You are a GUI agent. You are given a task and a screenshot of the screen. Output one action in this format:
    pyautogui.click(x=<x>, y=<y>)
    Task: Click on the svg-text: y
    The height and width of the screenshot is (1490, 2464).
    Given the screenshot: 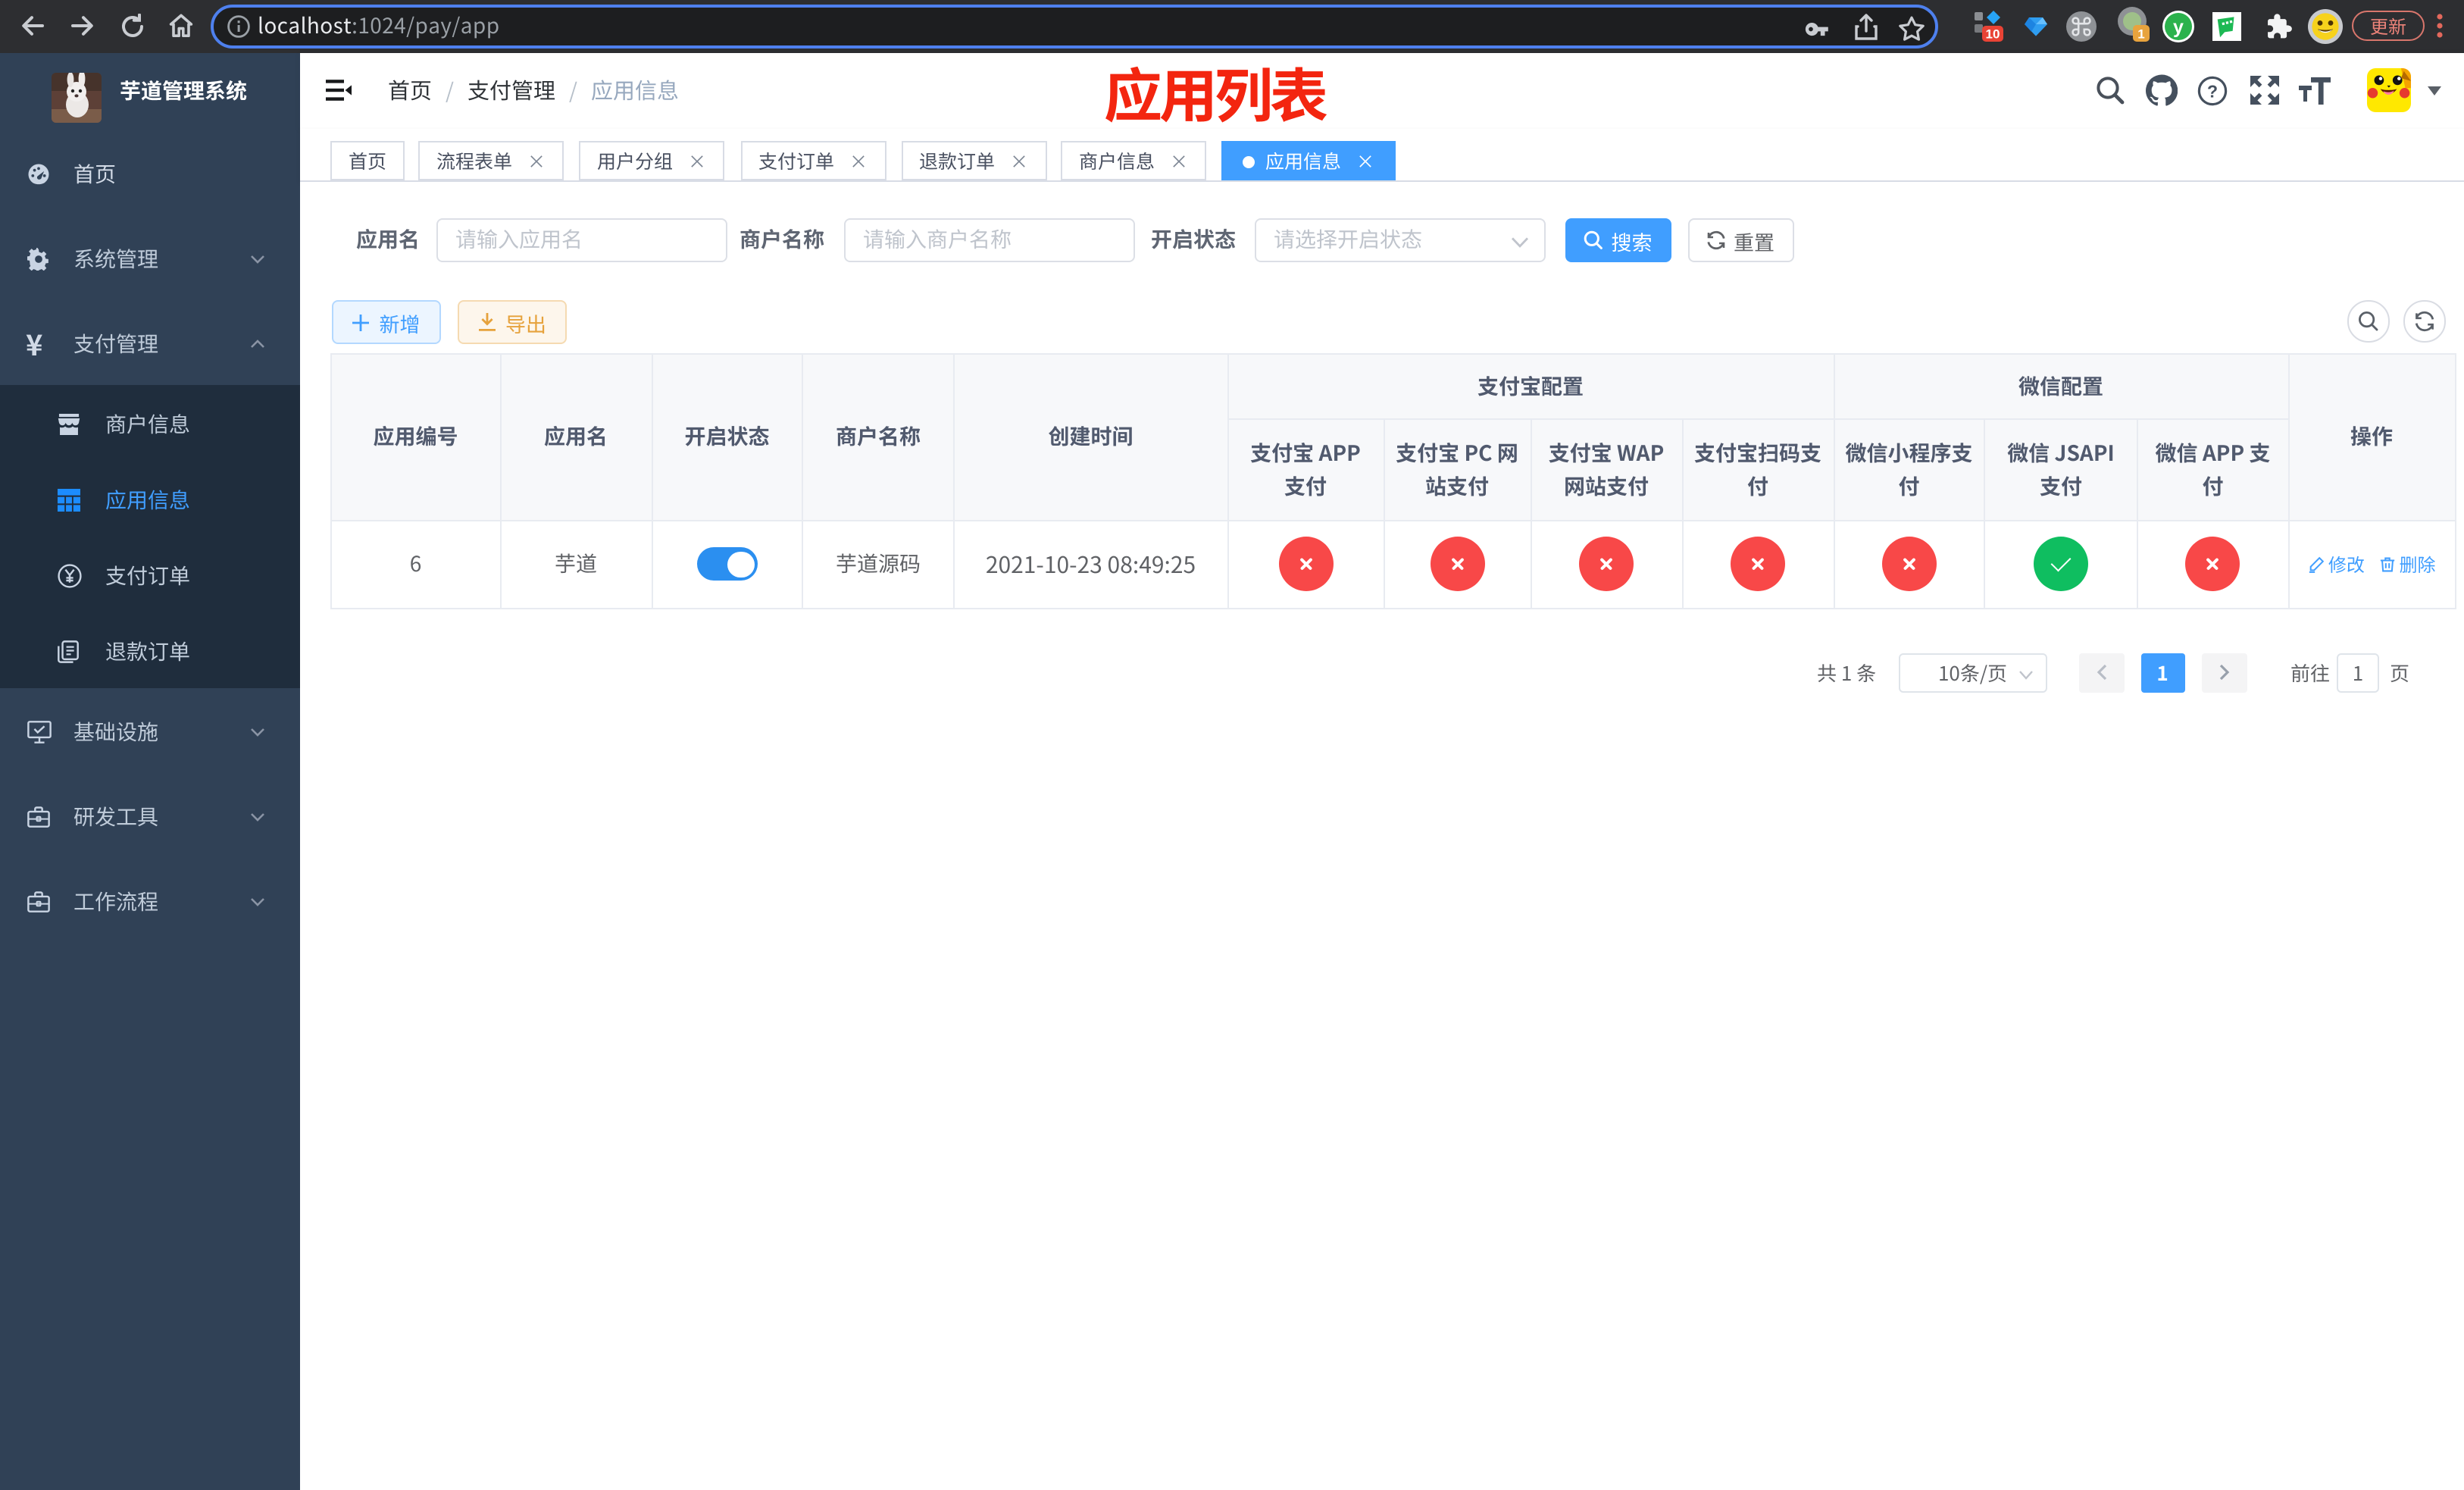 What is the action you would take?
    pyautogui.click(x=2177, y=28)
    